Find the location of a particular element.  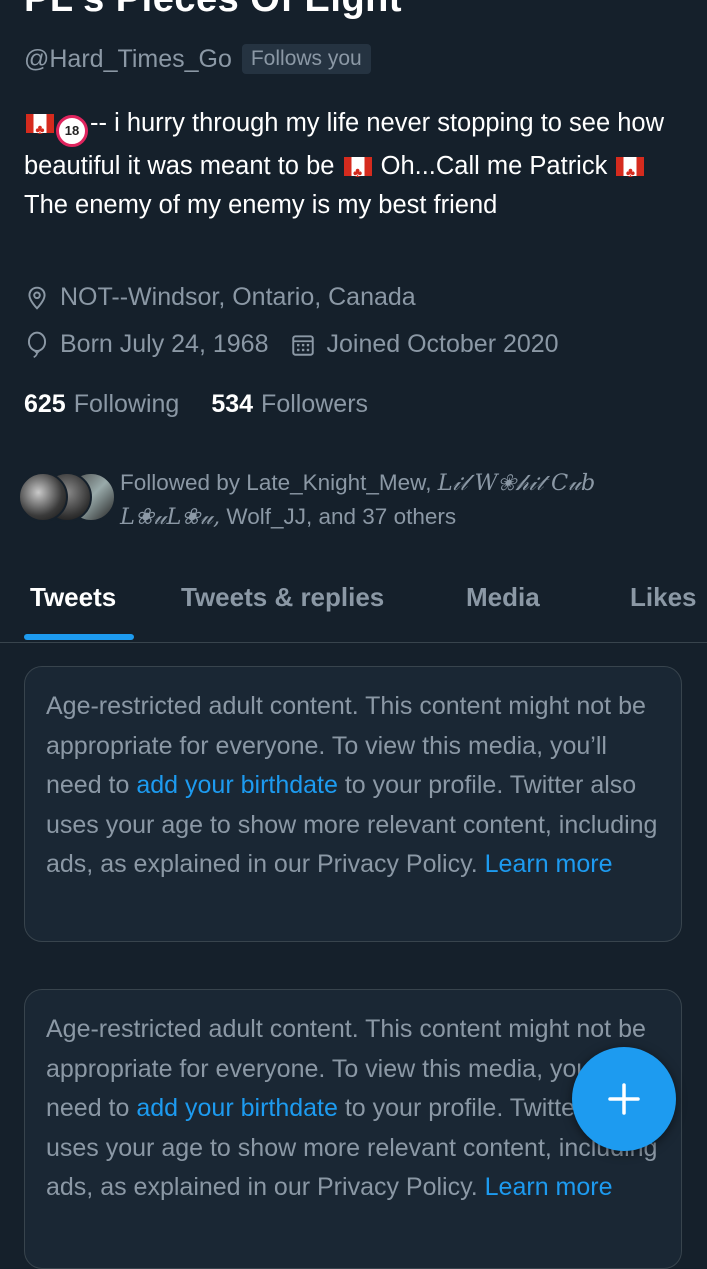

profile-handle-row: @Hard_Times_Go Follows you is located at coordinates (197, 59).